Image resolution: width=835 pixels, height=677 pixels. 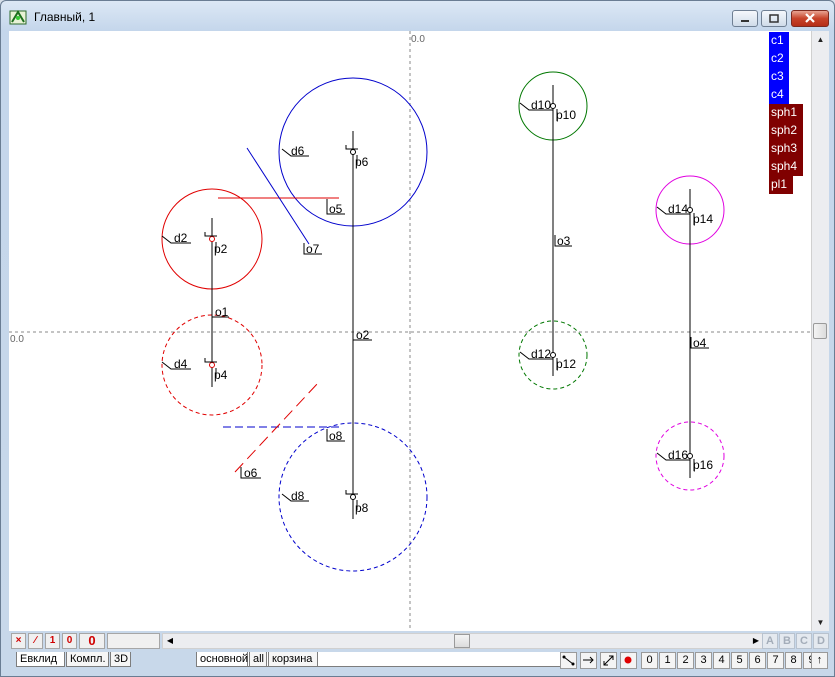 I want to click on num-button-6: 6, so click(x=757, y=660).